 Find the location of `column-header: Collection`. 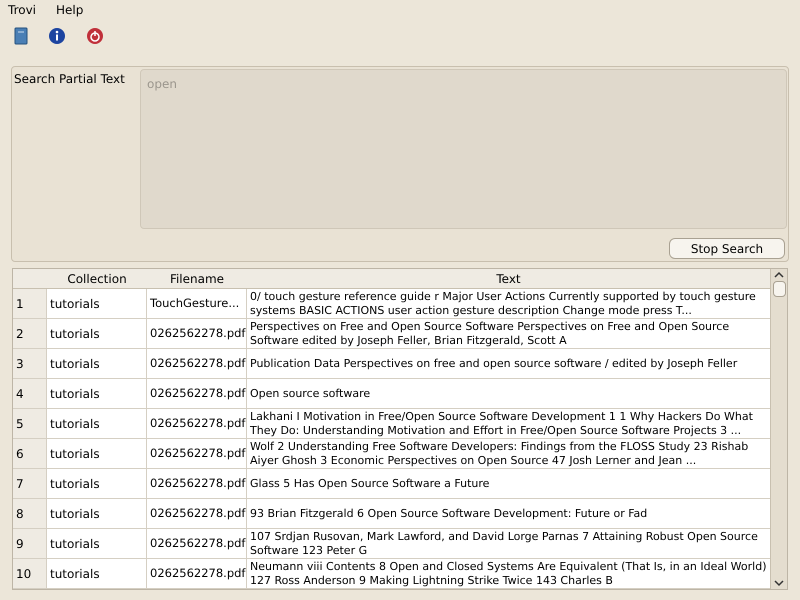

column-header: Collection is located at coordinates (97, 279).